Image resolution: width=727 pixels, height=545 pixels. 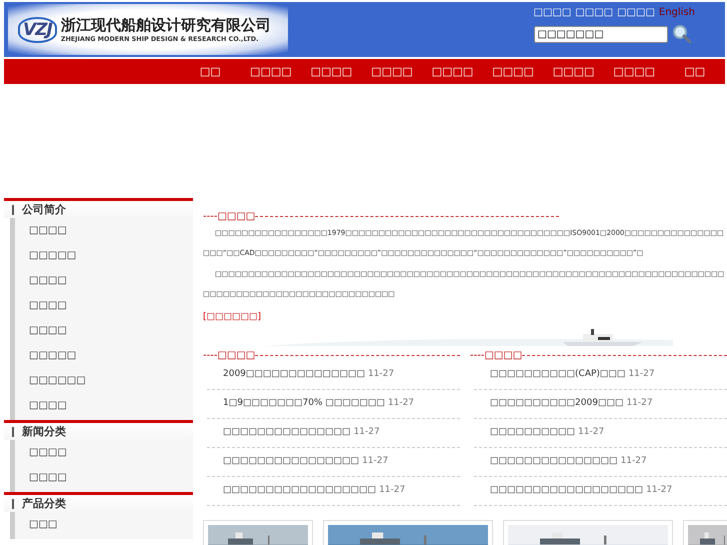 I want to click on news-item: □□□□□□□□□□□□□□□□ 11-27, so click(x=333, y=462).